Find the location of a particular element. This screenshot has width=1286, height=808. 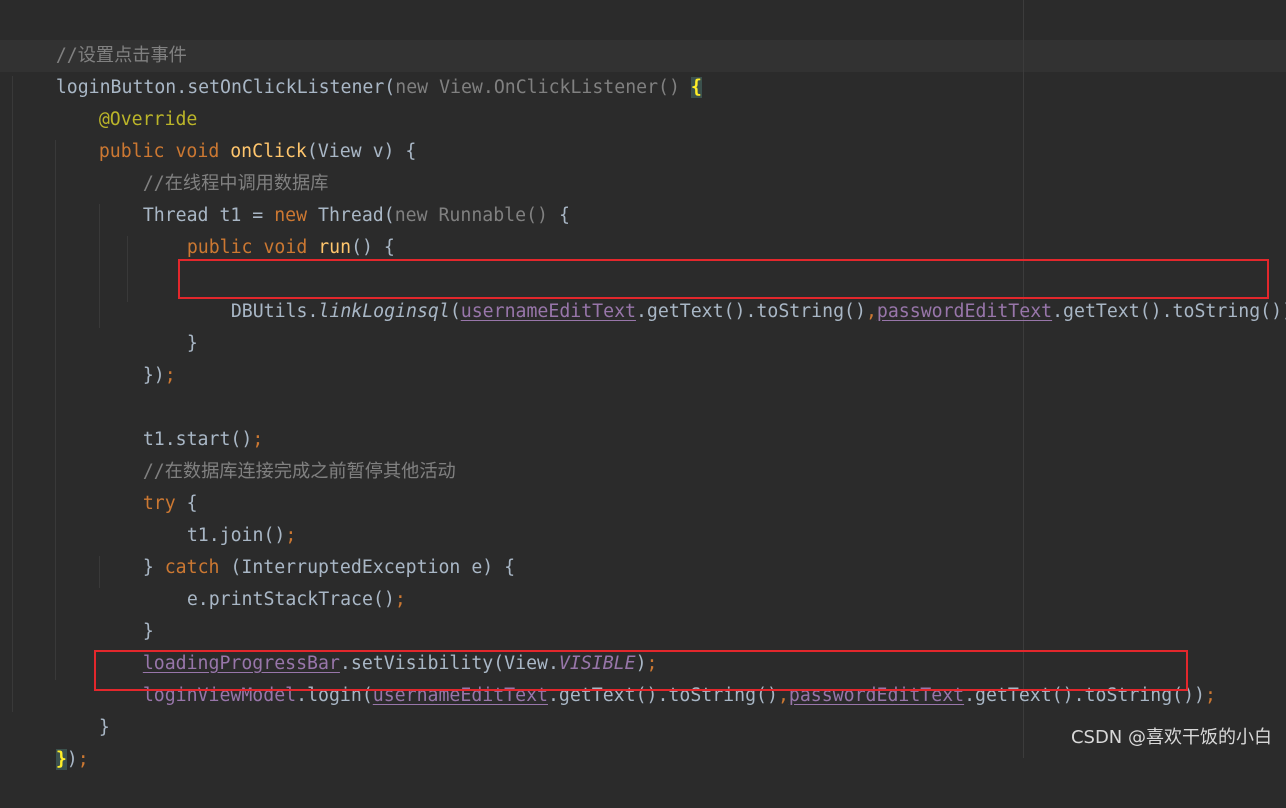

code-text: }) is located at coordinates (153, 375).